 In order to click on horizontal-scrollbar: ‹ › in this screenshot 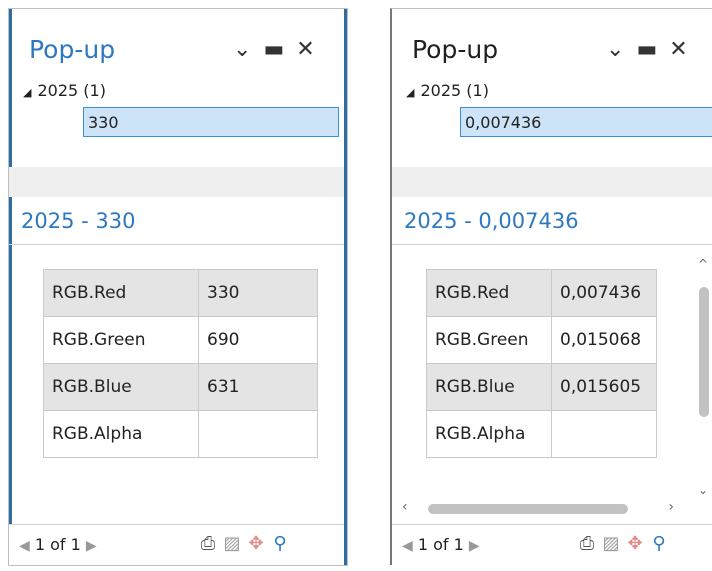, I will do `click(543, 509)`.